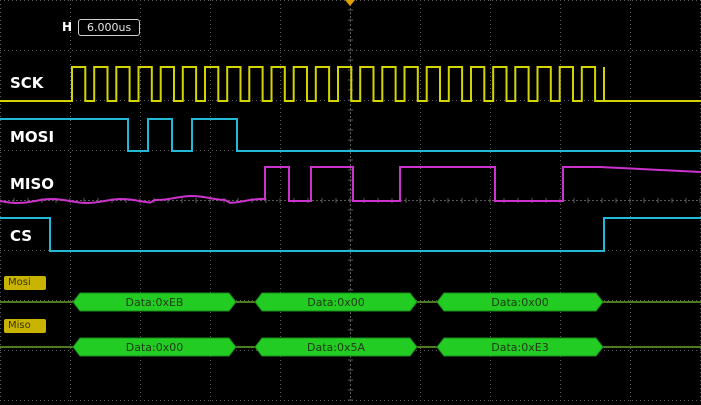  I want to click on bus-label-miso: Miso, so click(25, 326).